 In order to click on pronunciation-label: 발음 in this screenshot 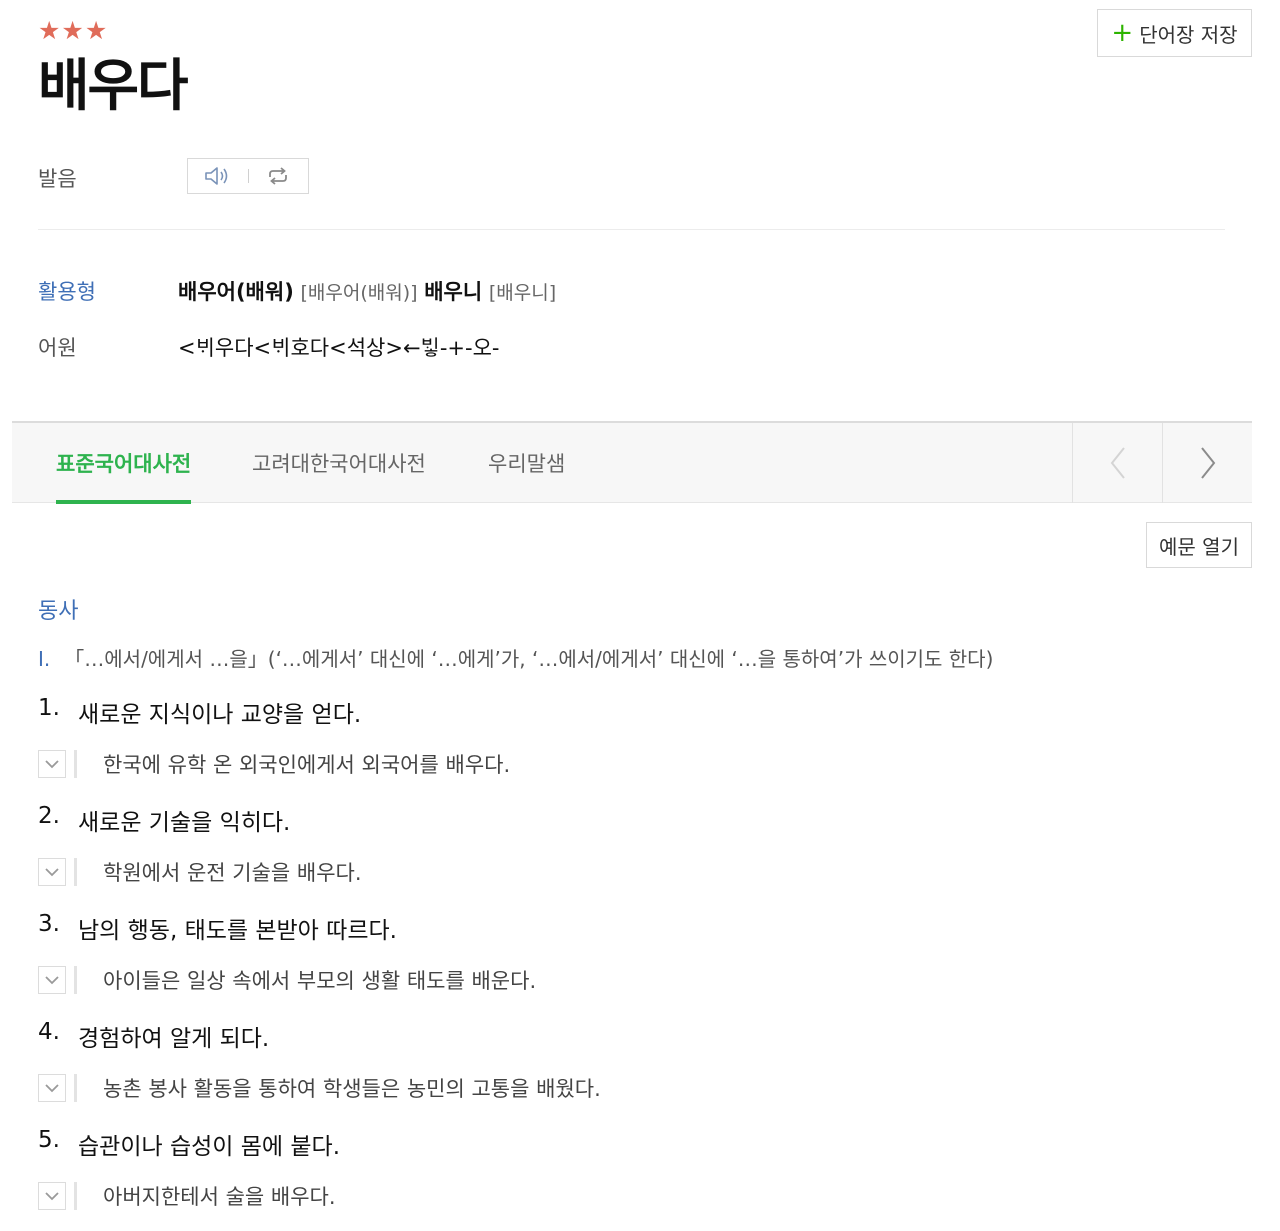, I will do `click(57, 179)`.